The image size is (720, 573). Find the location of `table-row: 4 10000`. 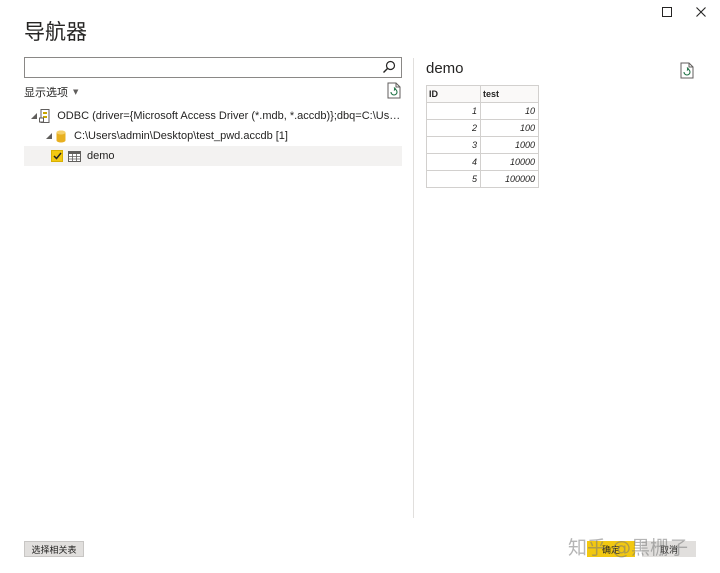

table-row: 4 10000 is located at coordinates (482, 162).